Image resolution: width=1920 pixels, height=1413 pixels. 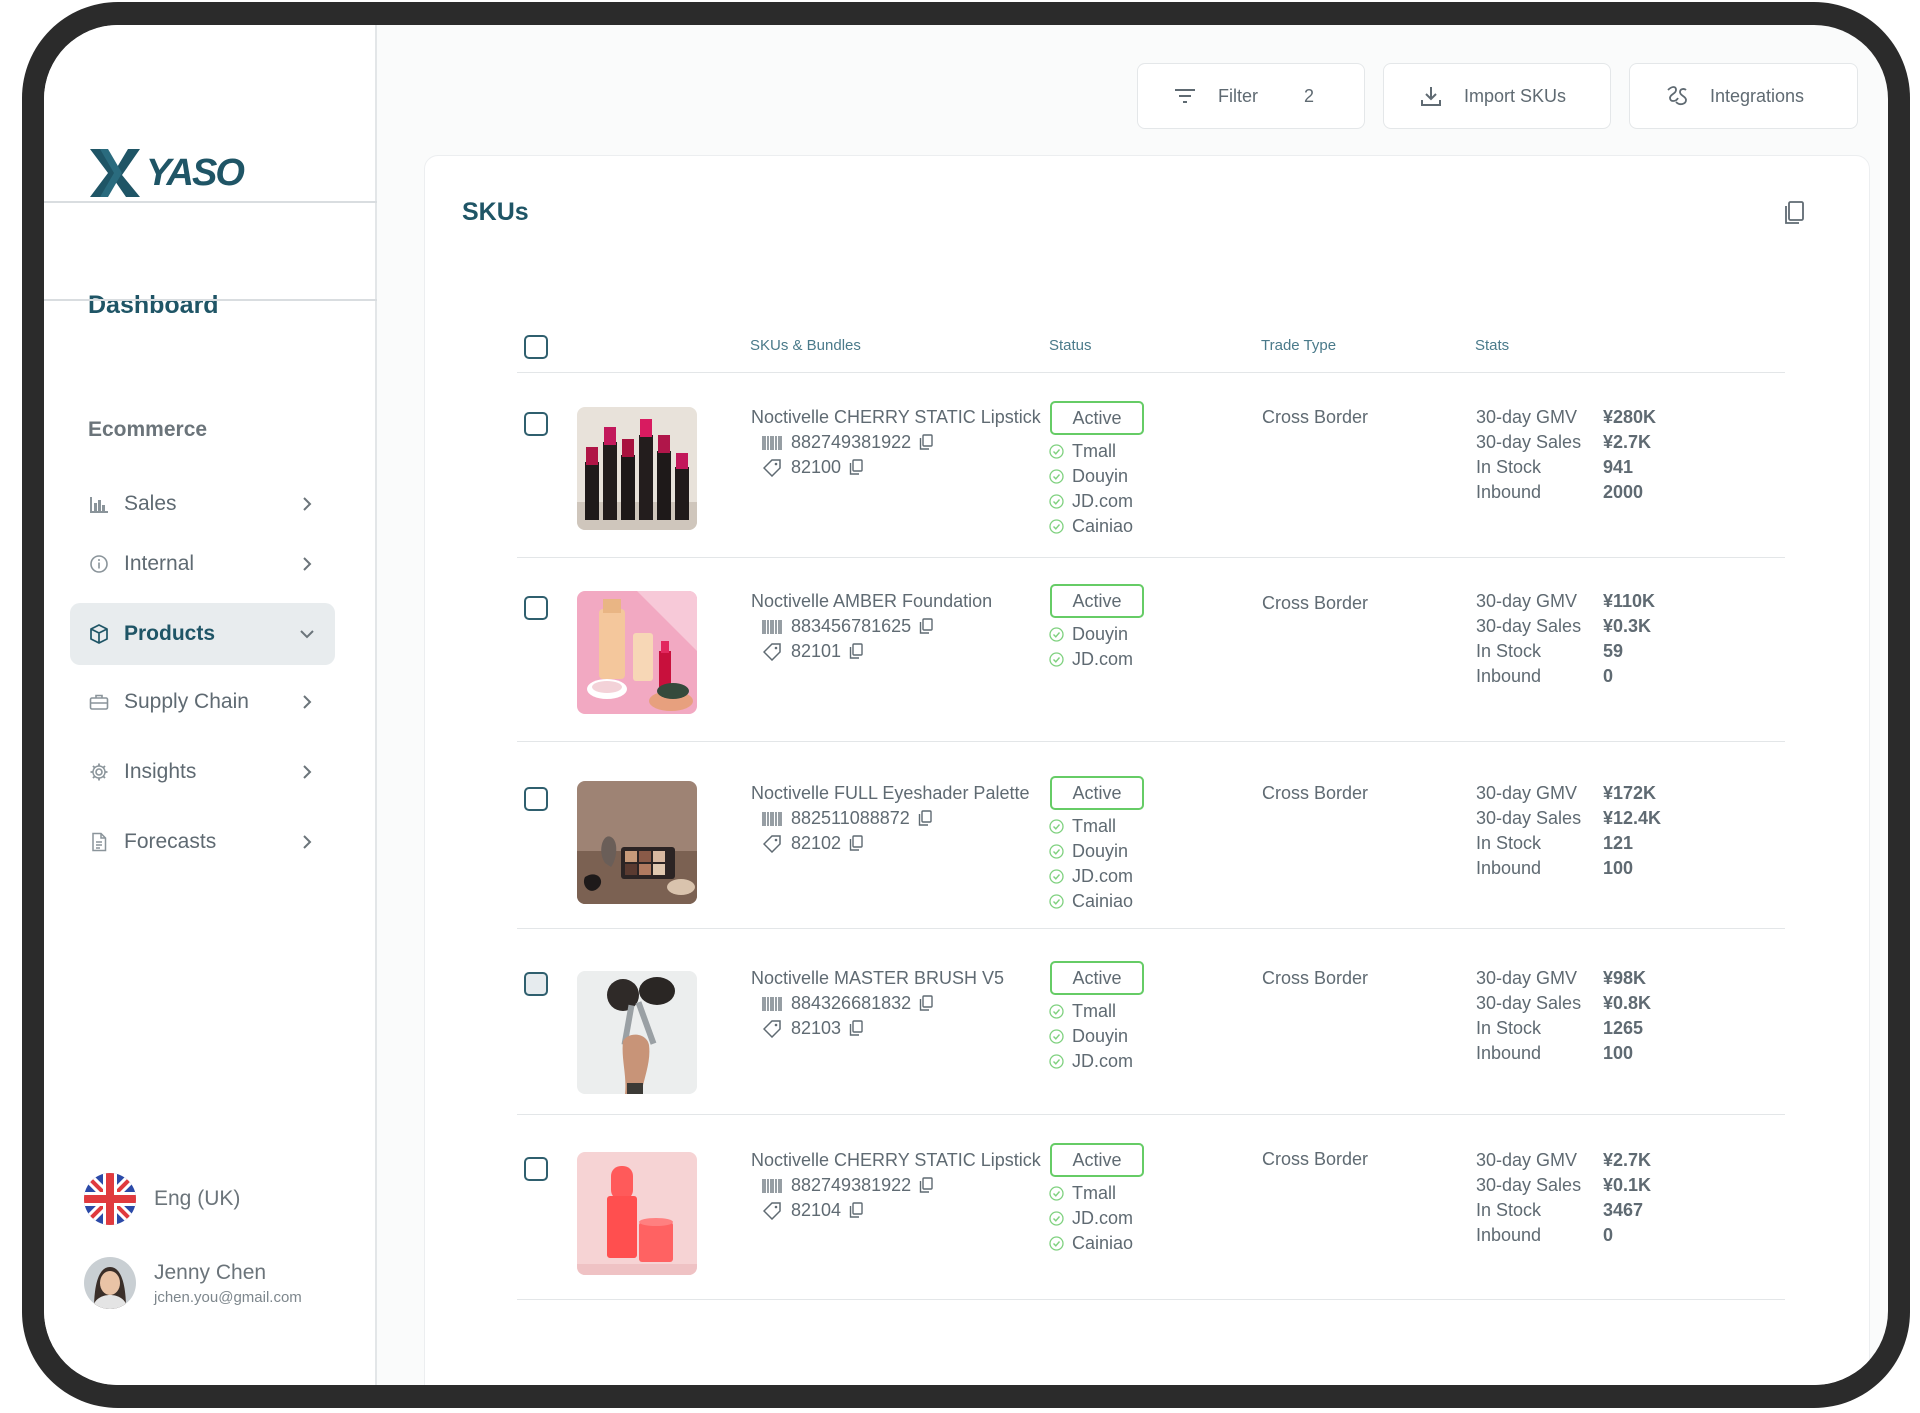 What do you see at coordinates (536, 347) in the screenshot?
I see `select-all-checkbox` at bounding box center [536, 347].